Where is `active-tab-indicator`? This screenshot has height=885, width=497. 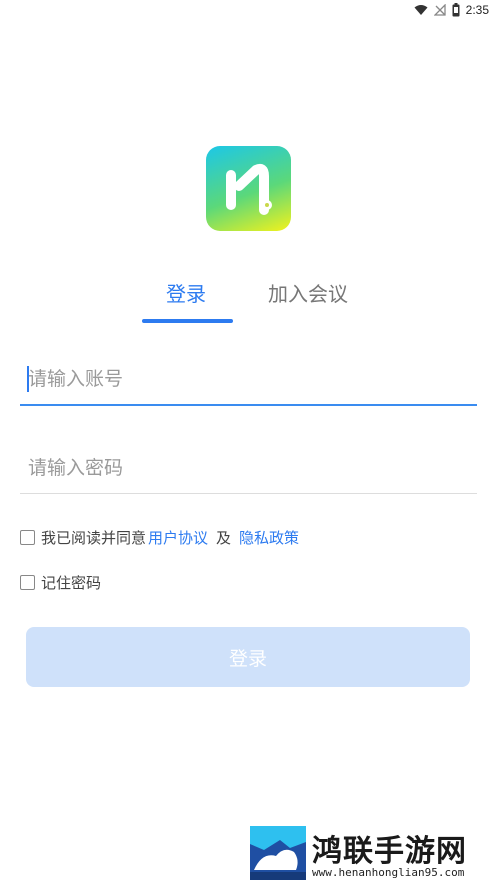 active-tab-indicator is located at coordinates (187, 321).